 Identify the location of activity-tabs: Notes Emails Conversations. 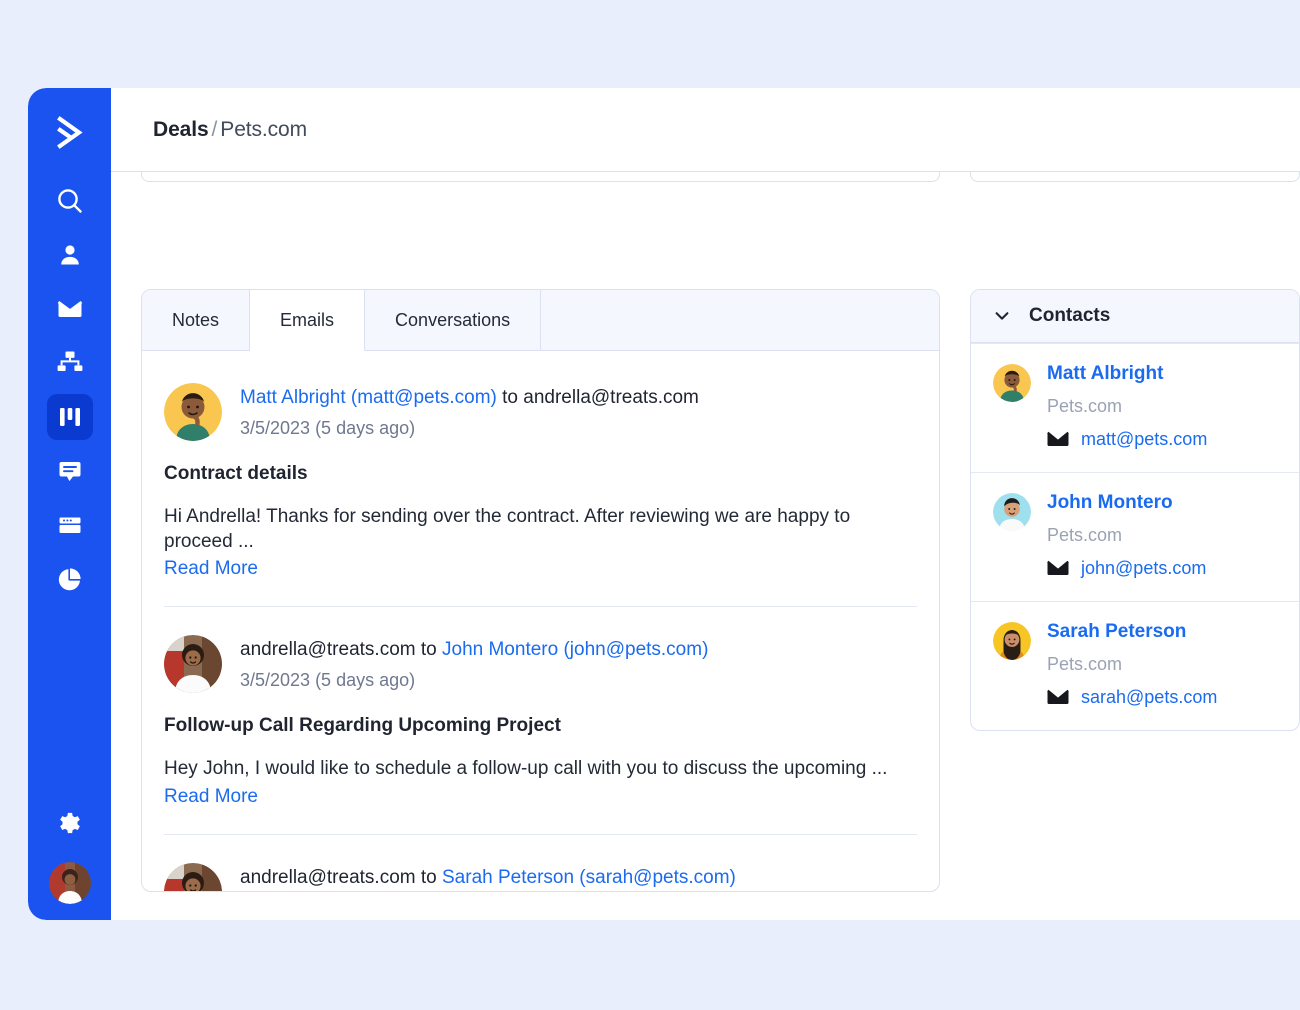
(540, 320).